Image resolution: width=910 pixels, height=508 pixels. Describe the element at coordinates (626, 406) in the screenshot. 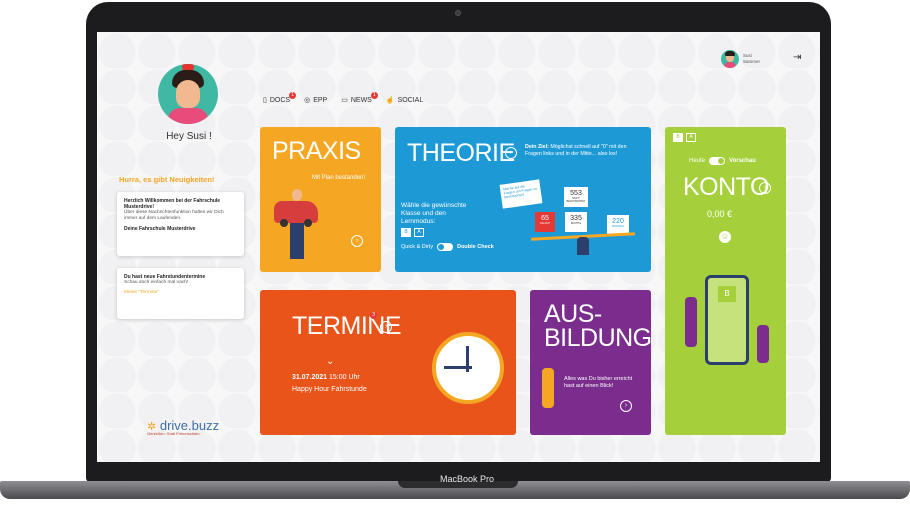

I see `ausbildung-arrow-icon: ›` at that location.